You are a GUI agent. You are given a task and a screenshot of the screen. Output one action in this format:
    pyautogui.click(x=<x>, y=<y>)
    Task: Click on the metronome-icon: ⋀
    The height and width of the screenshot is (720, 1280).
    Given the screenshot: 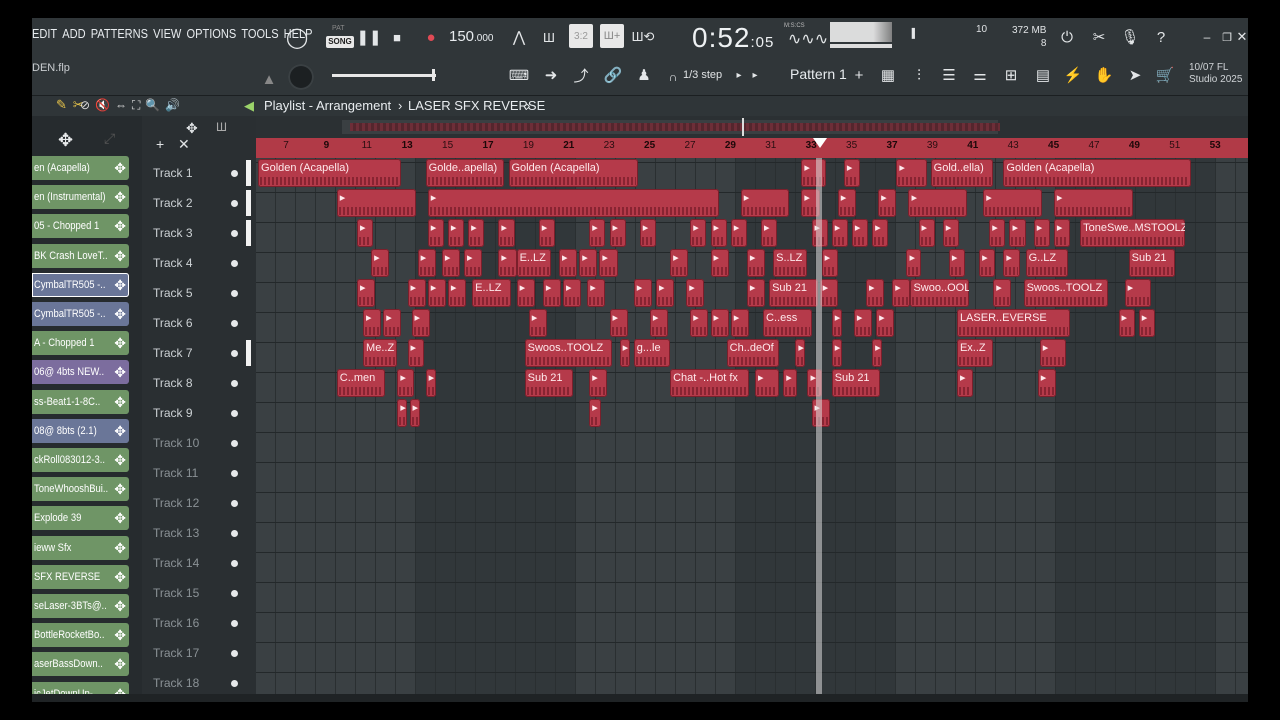 What is the action you would take?
    pyautogui.click(x=519, y=37)
    